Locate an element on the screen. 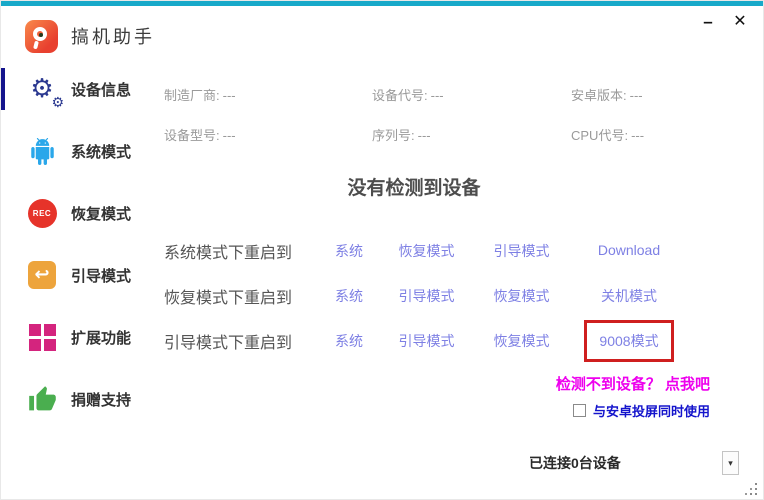 The height and width of the screenshot is (500, 764). resize-grip is located at coordinates (751, 489).